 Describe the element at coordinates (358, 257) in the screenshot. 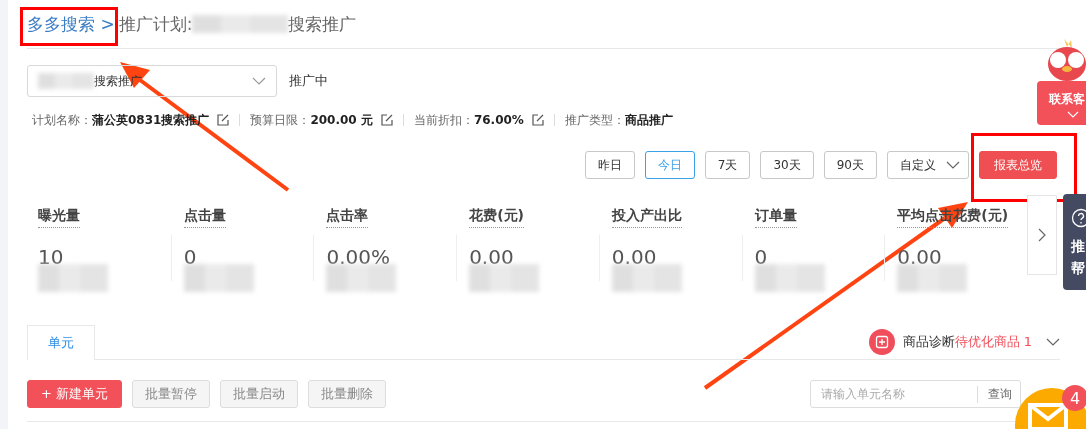

I see `metric-value: 0.00%` at that location.